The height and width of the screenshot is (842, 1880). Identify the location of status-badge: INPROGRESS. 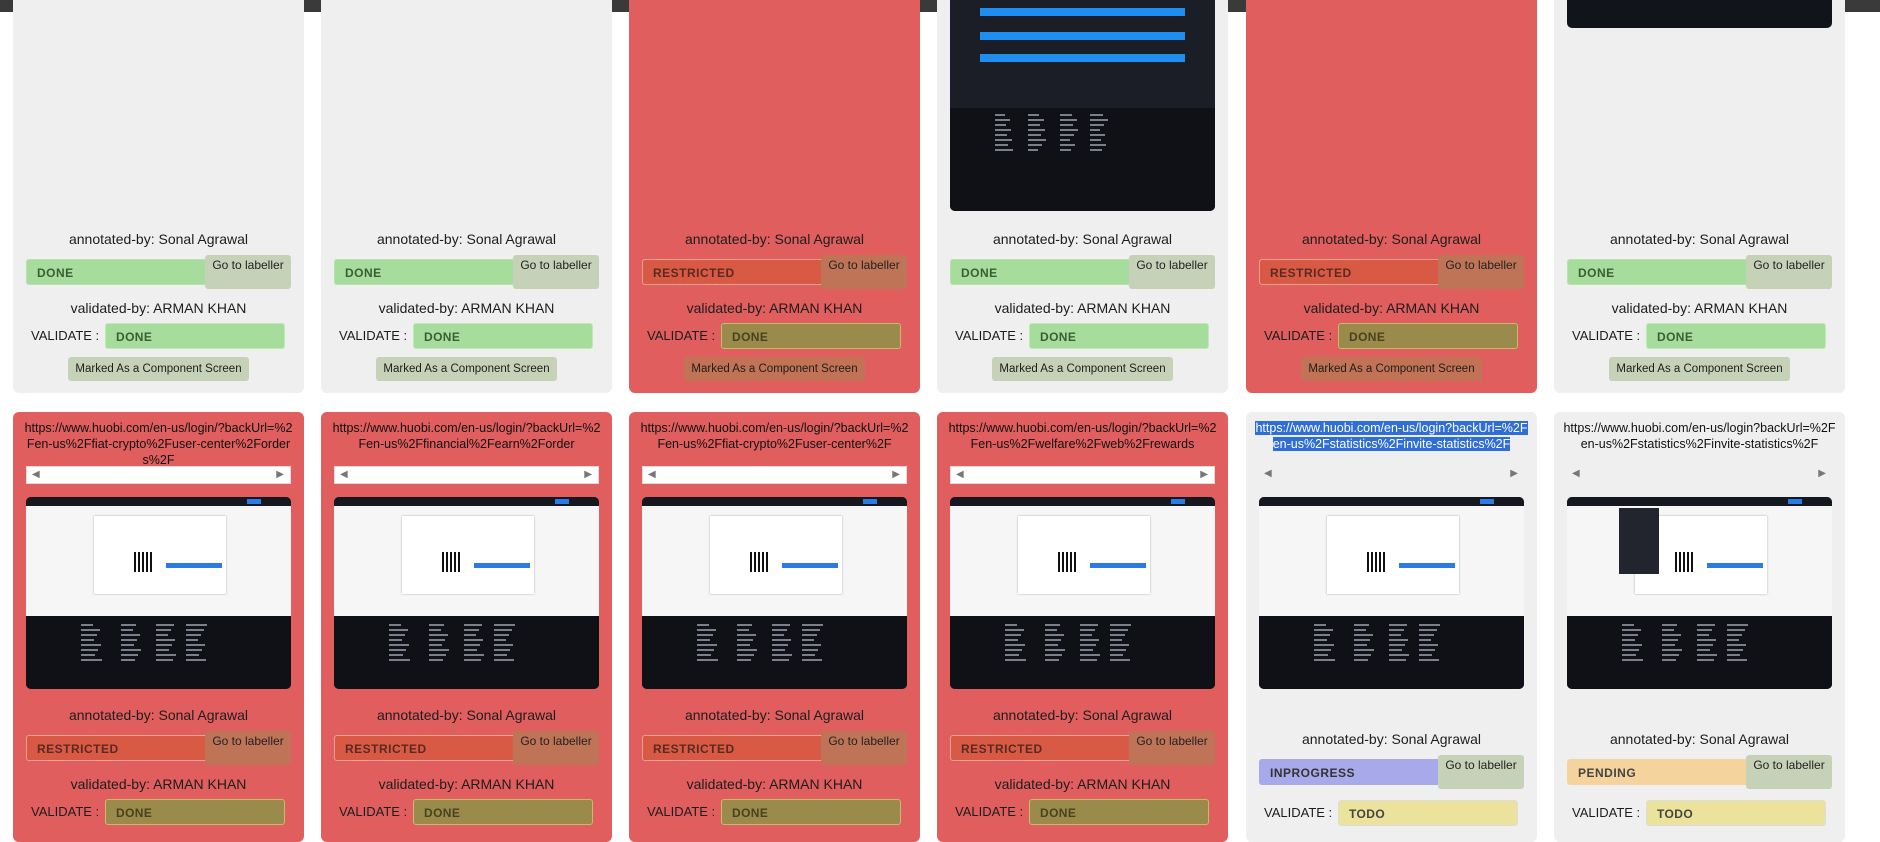
(1350, 772).